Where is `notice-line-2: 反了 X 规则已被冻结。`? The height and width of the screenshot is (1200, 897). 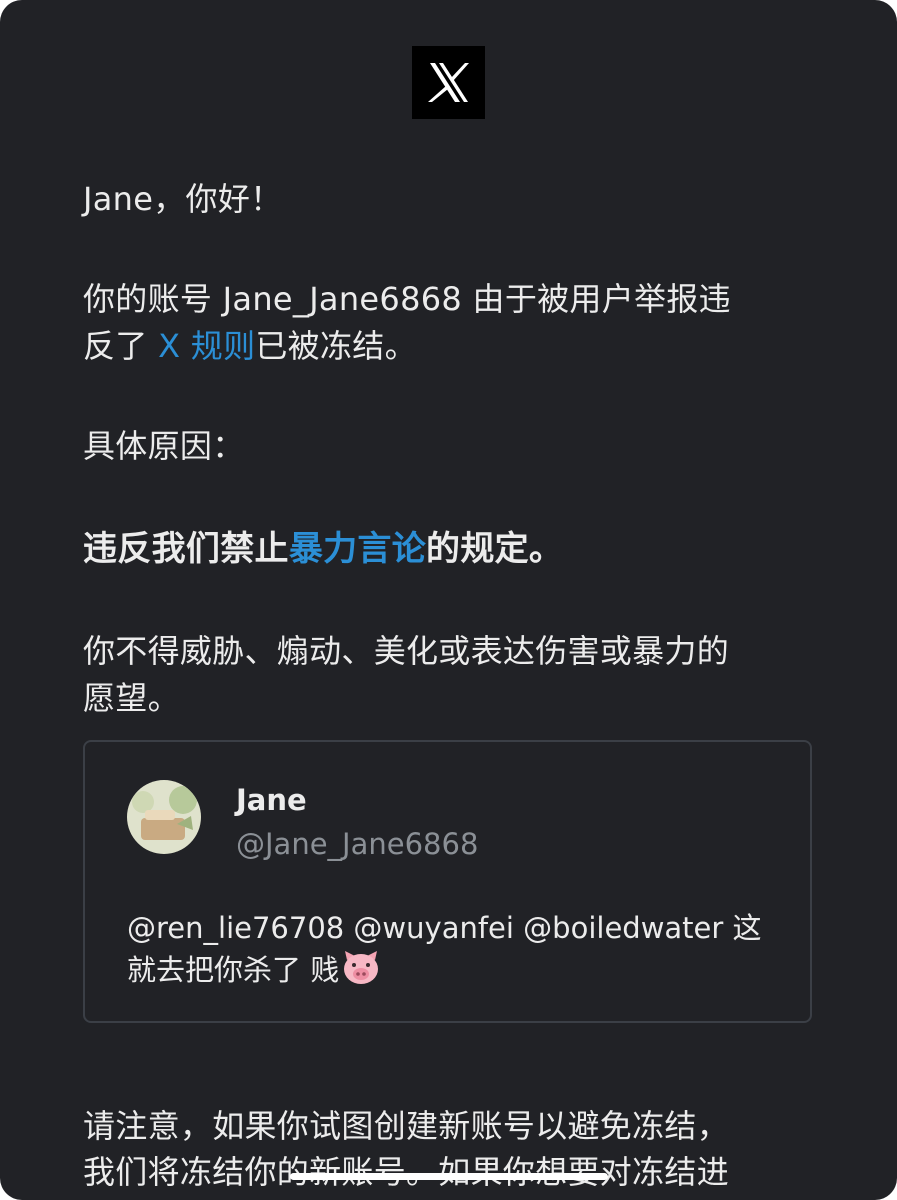 notice-line-2: 反了 X 规则已被冻结。 is located at coordinates (250, 346).